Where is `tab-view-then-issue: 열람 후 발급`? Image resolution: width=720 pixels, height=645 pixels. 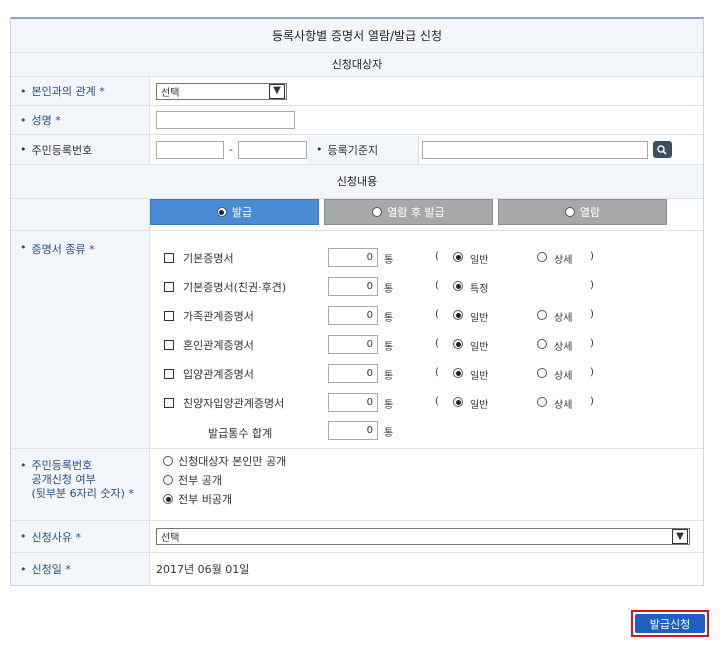
tab-view-then-issue: 열람 후 발급 is located at coordinates (408, 212).